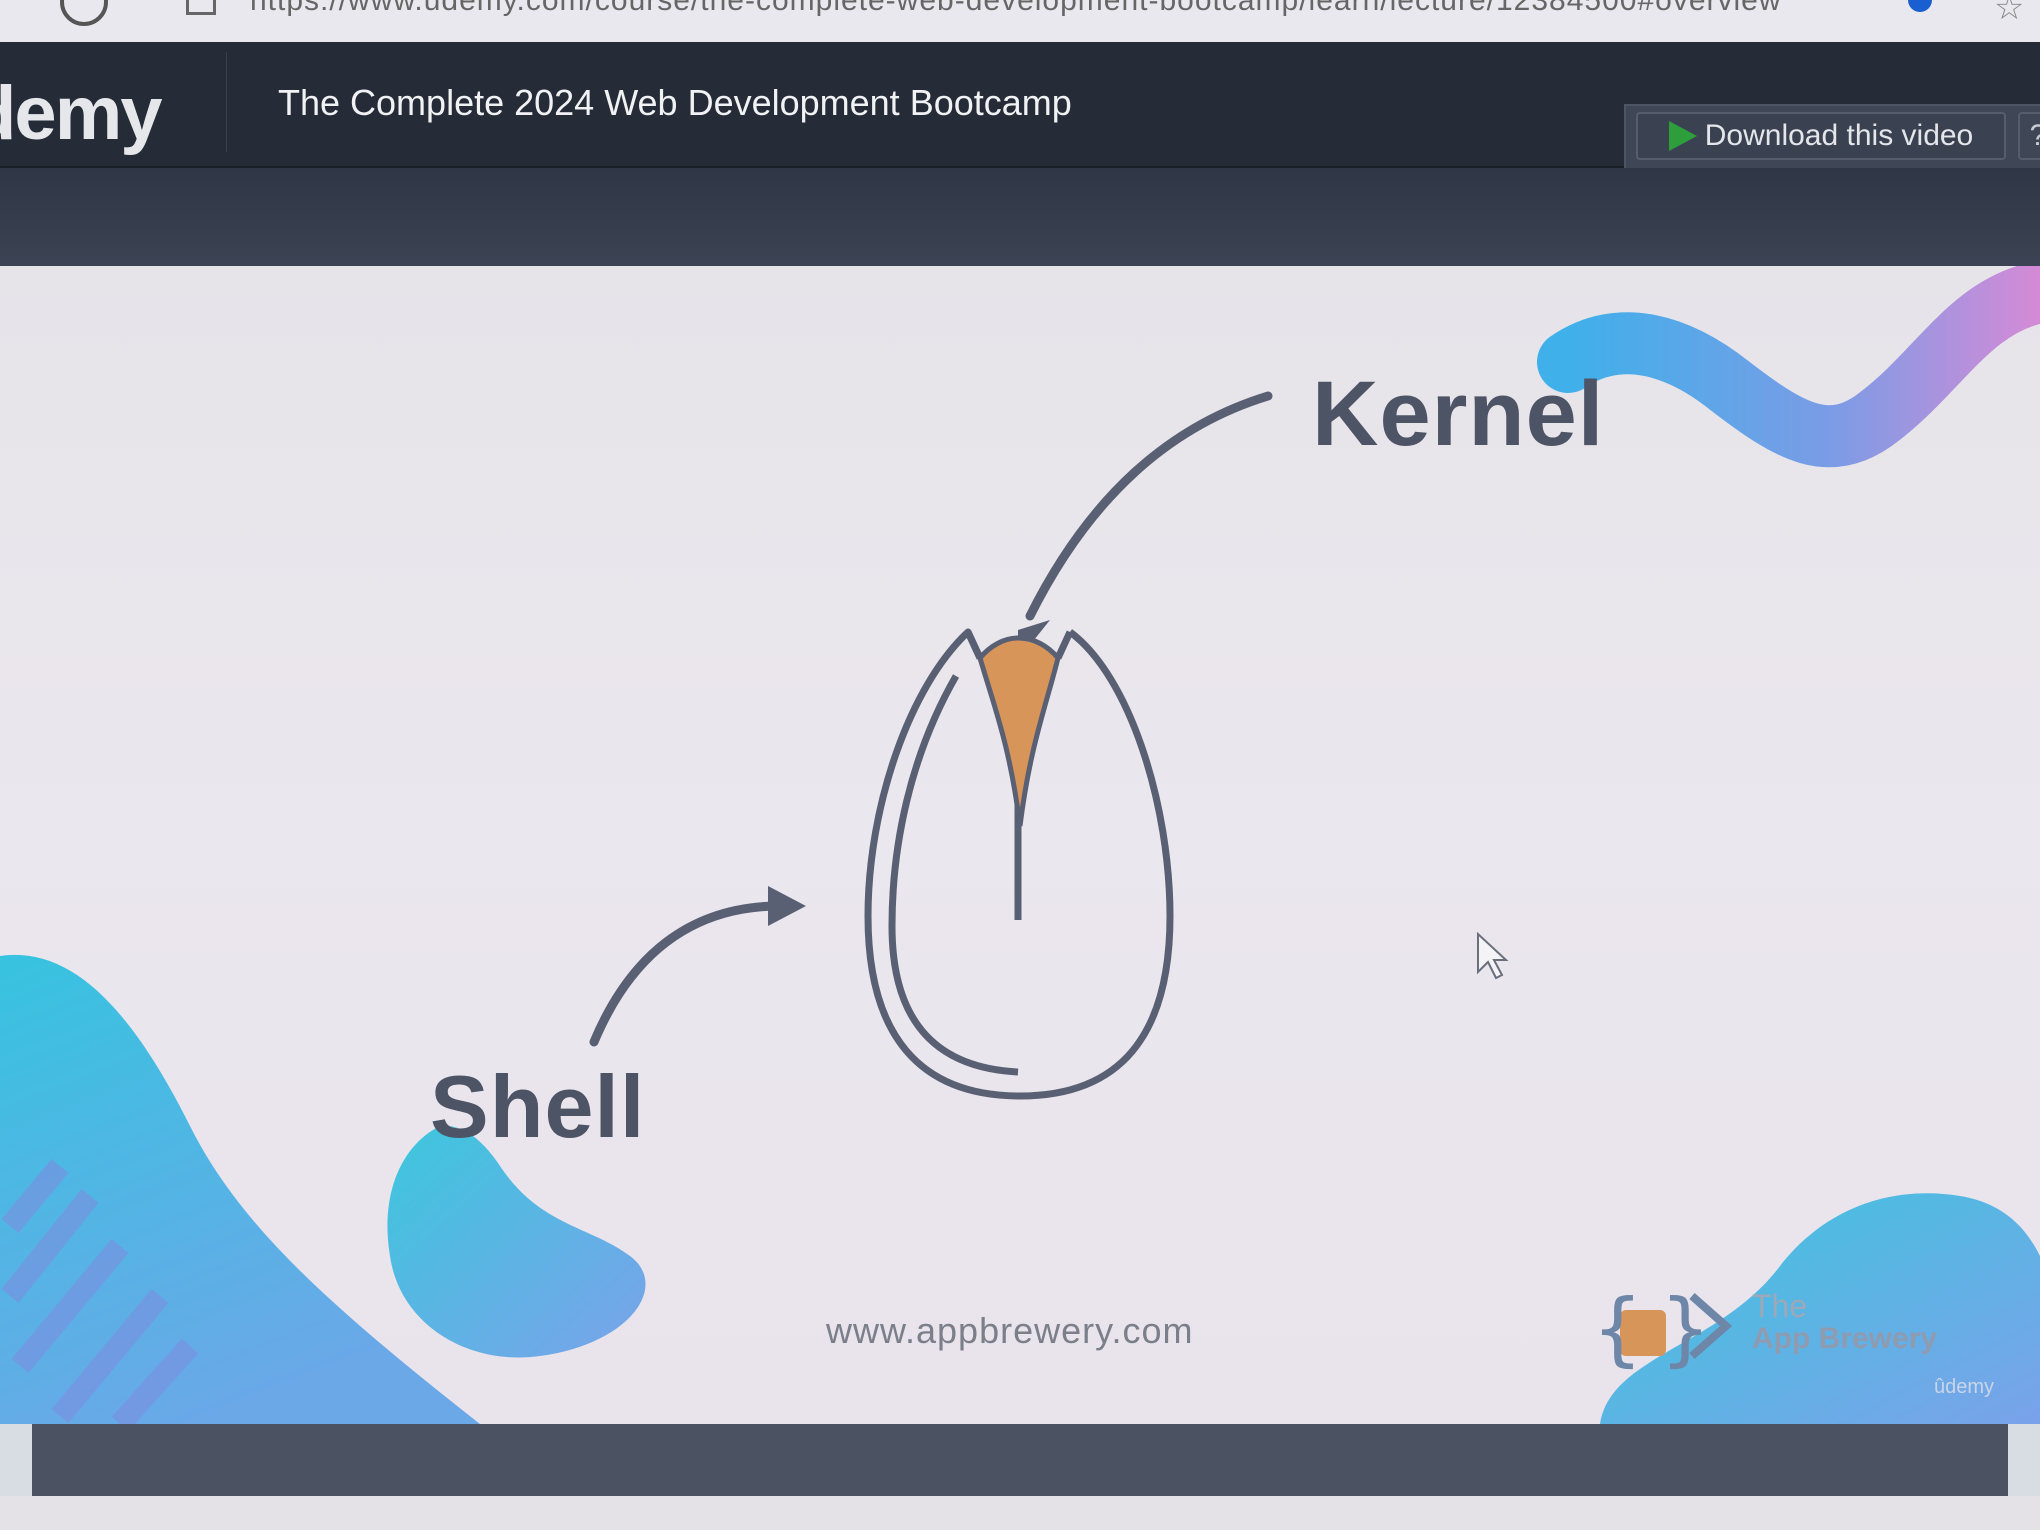 The image size is (2040, 1530). Describe the element at coordinates (687, 974) in the screenshot. I see `shell-arrow` at that location.